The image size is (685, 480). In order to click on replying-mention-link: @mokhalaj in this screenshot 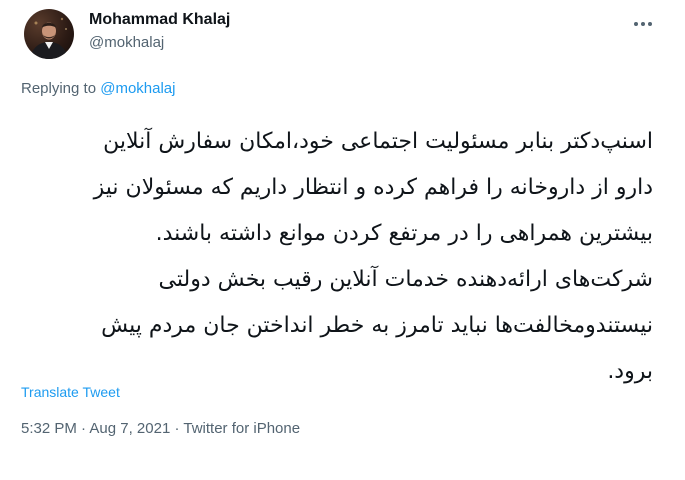, I will do `click(137, 88)`.